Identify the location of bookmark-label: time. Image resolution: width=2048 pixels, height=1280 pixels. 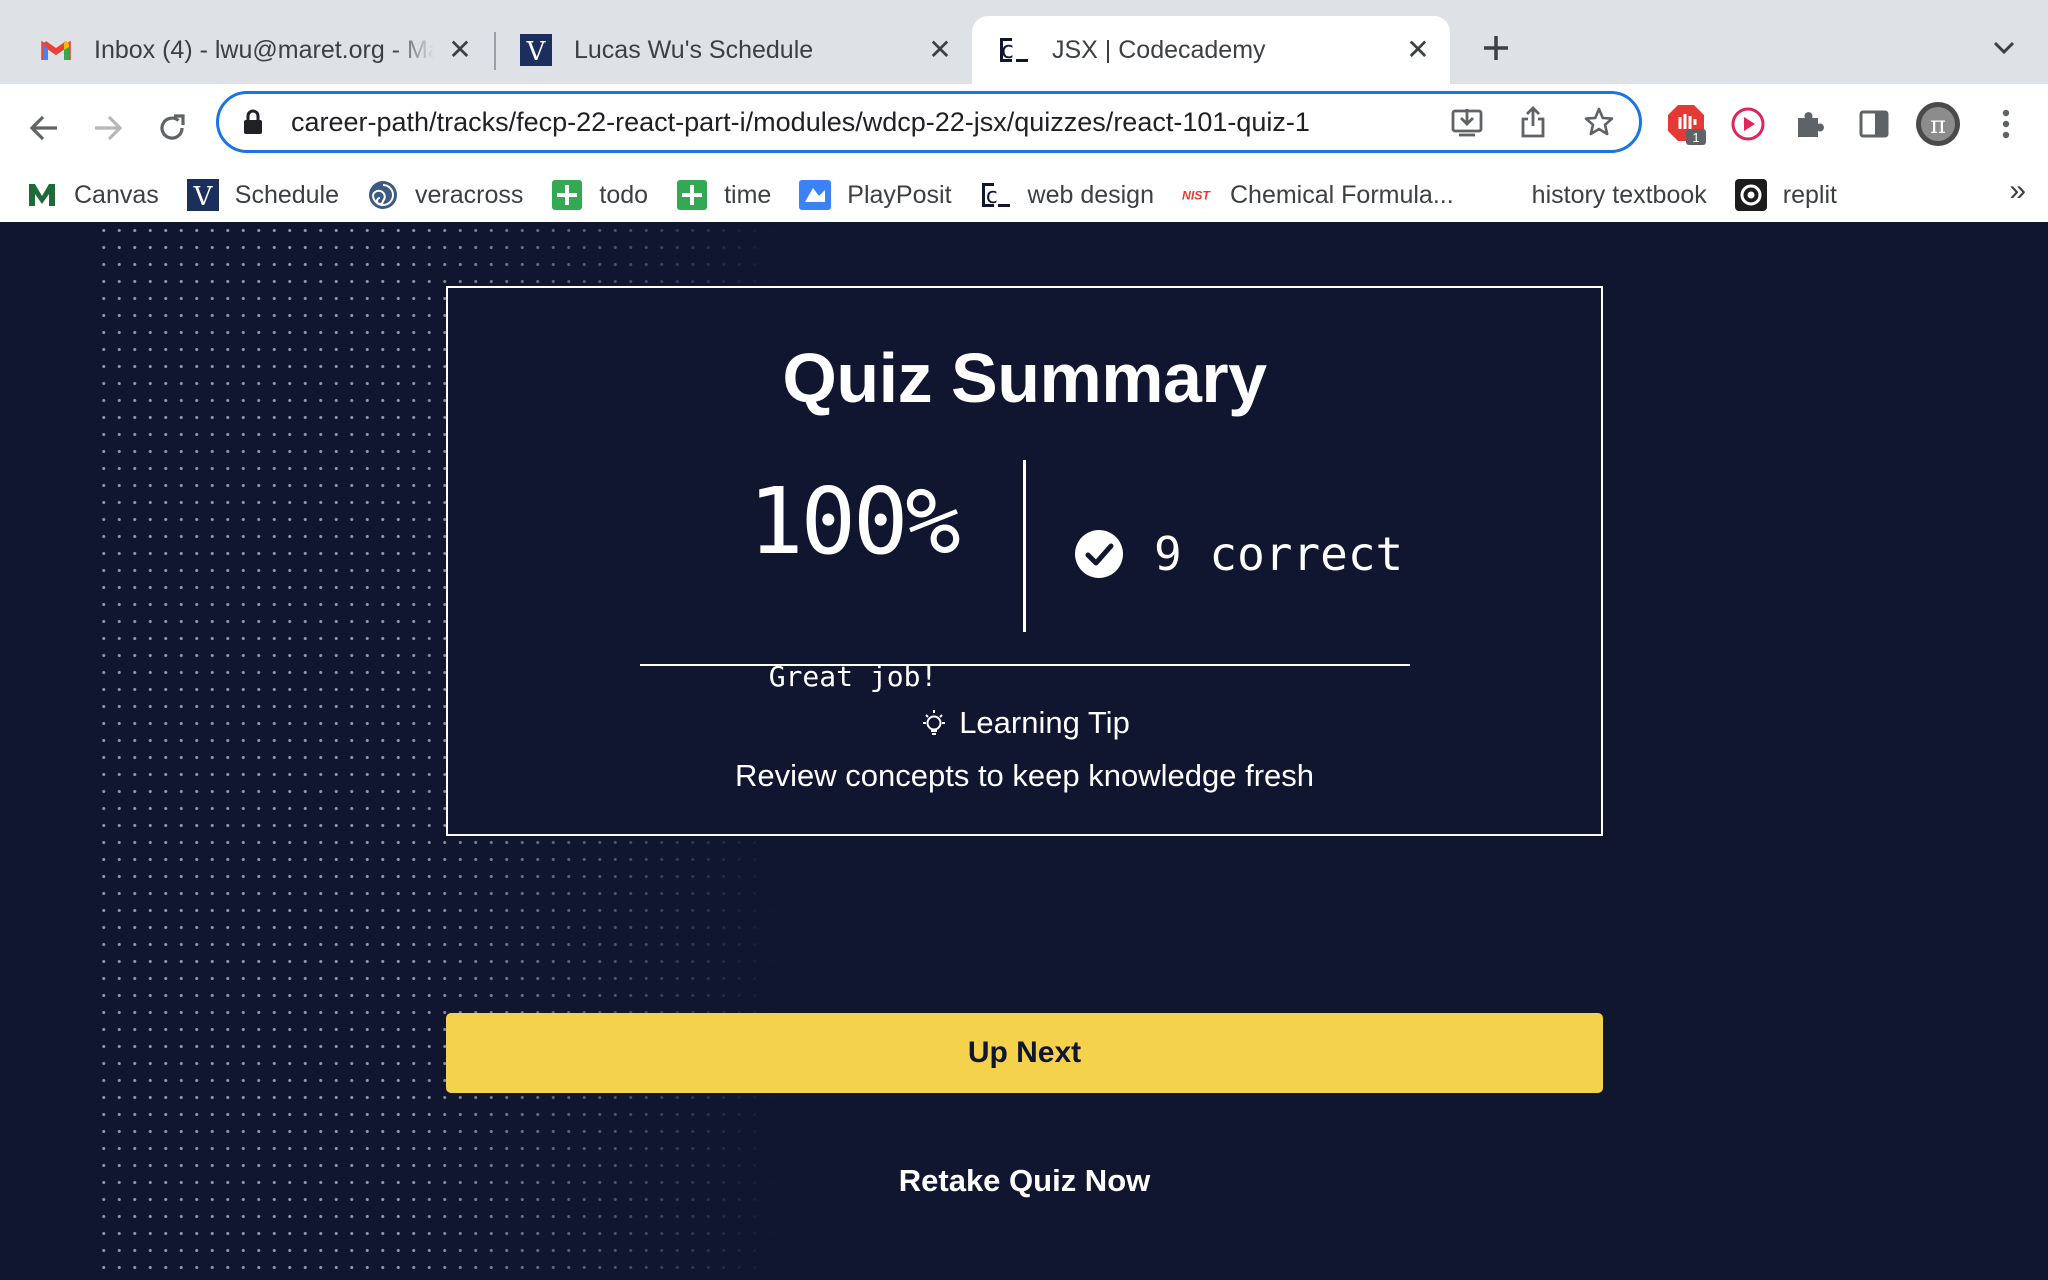
(748, 194).